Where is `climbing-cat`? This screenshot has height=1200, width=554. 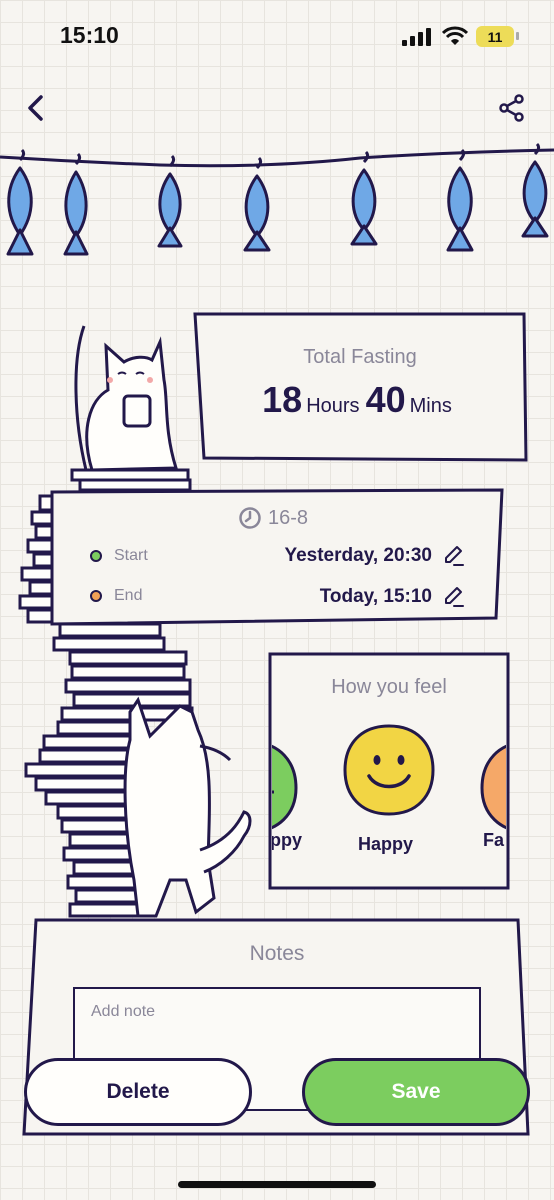 climbing-cat is located at coordinates (187, 807).